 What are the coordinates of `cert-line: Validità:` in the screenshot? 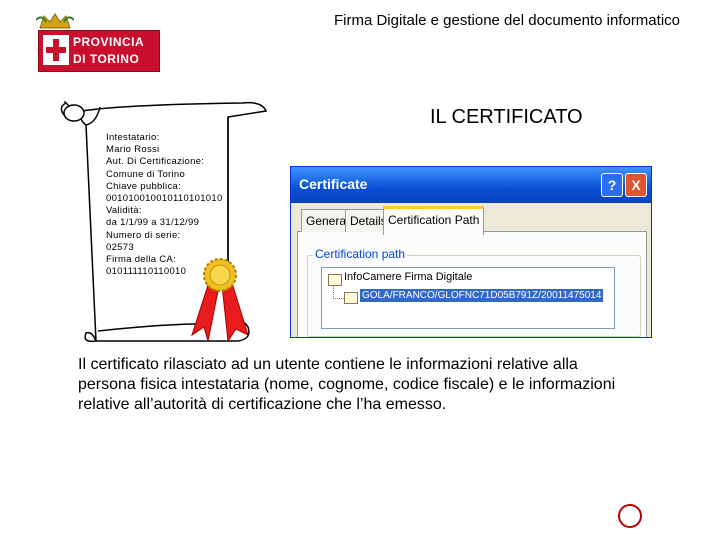 It's located at (124, 211).